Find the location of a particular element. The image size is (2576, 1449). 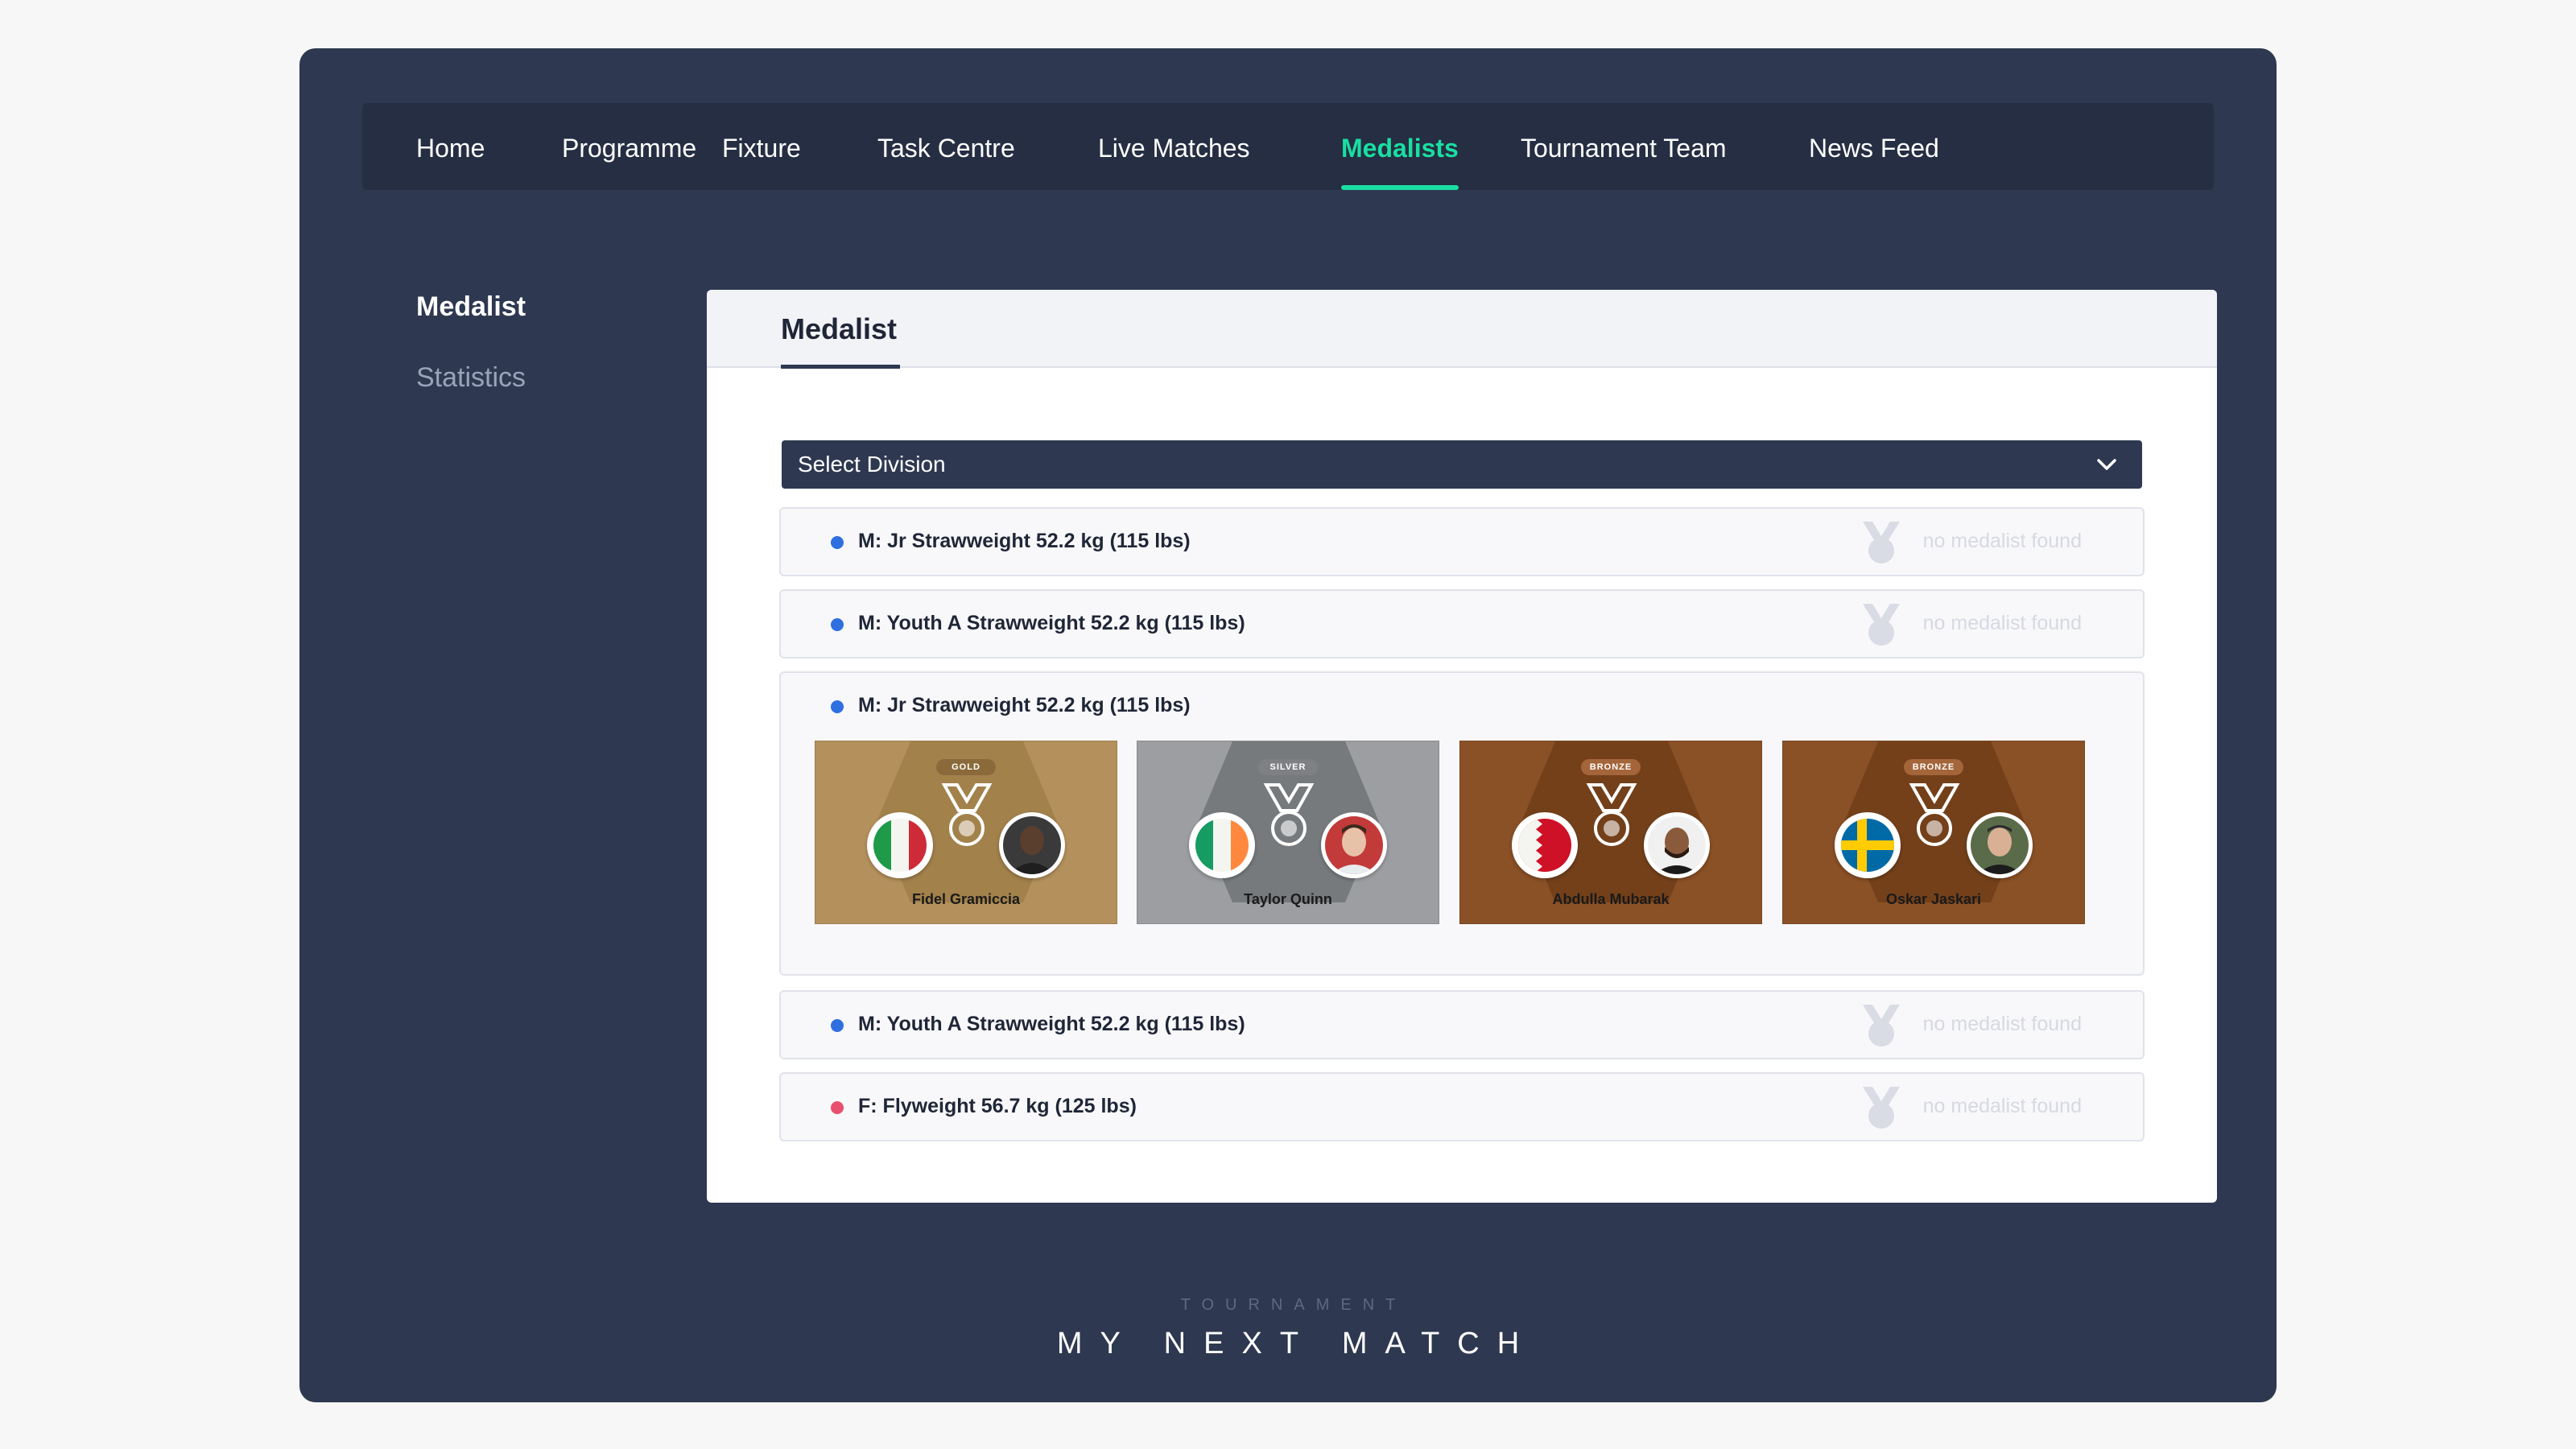

nav-task-centre: Task Centre is located at coordinates (946, 146).